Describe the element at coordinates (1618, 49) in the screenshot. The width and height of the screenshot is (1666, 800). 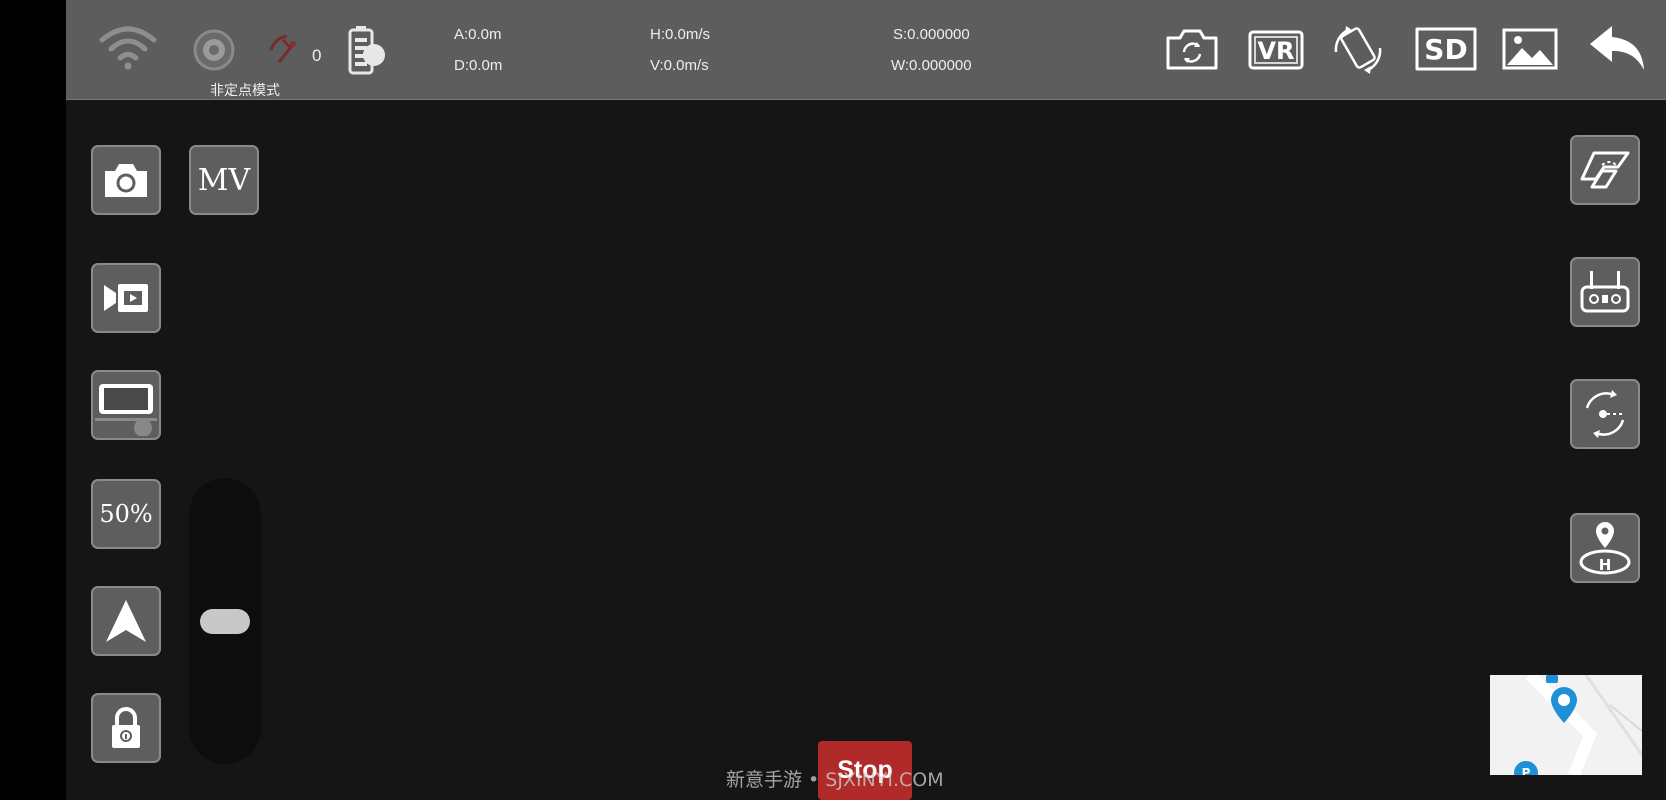
I see `back-icon` at that location.